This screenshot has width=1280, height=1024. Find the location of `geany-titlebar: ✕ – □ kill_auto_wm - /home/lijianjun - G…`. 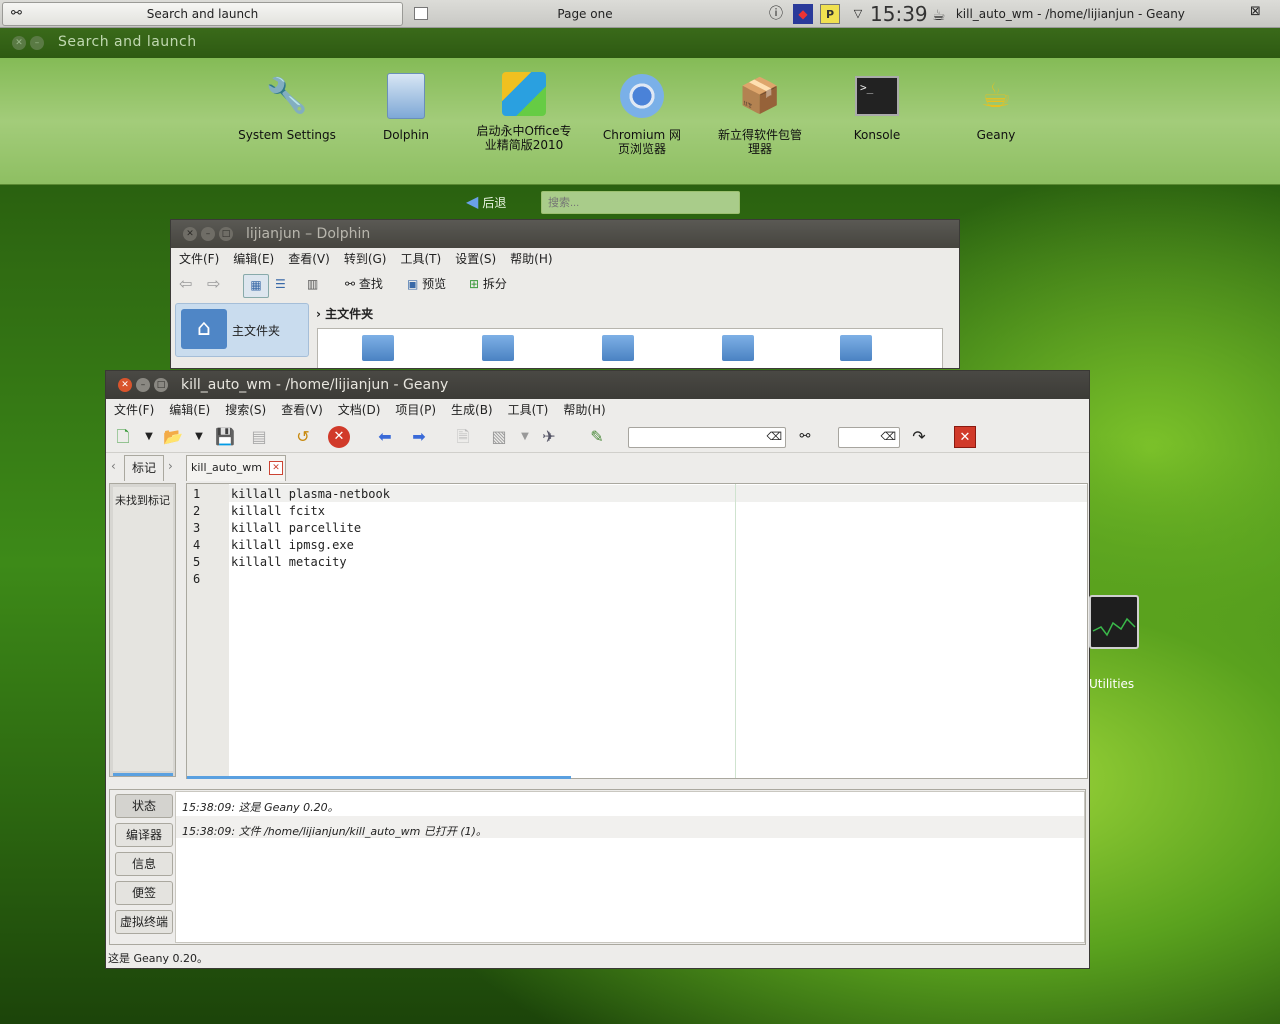

geany-titlebar: ✕ – □ kill_auto_wm - /home/lijianjun - G… is located at coordinates (597, 385).